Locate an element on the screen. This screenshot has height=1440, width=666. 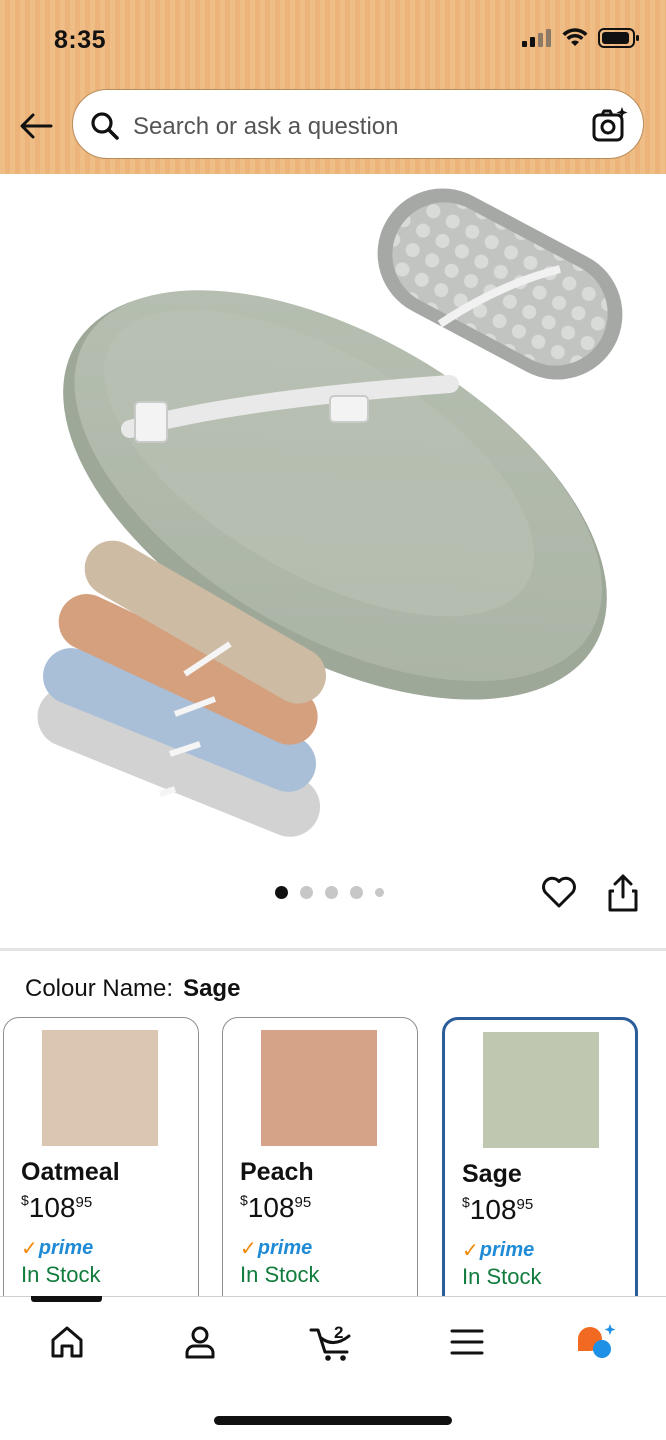
image-carousel-dots is located at coordinates (329, 892).